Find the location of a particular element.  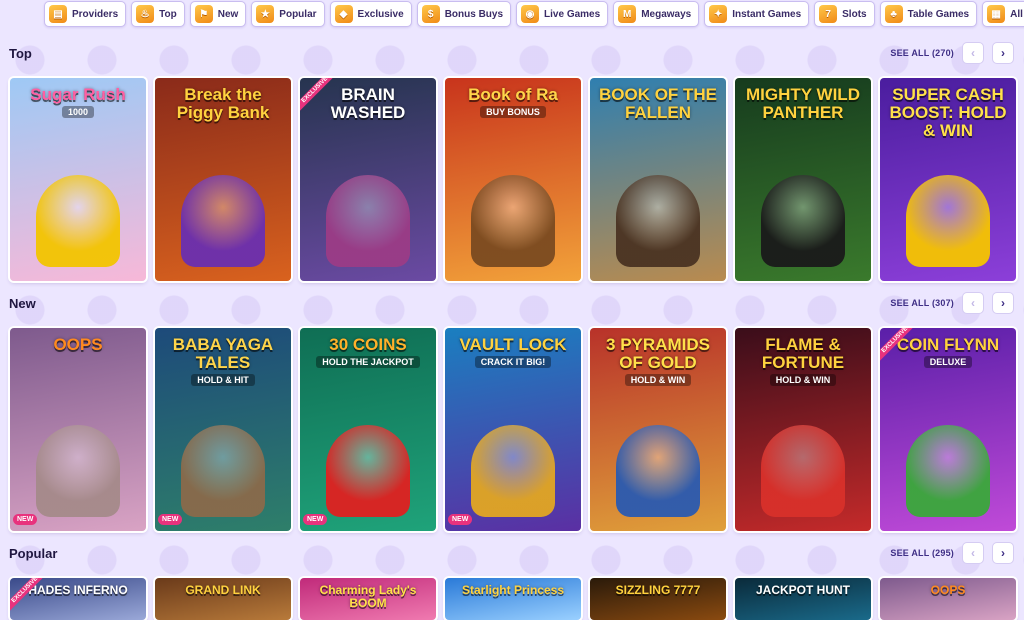

category-label: Slots is located at coordinates (854, 14).